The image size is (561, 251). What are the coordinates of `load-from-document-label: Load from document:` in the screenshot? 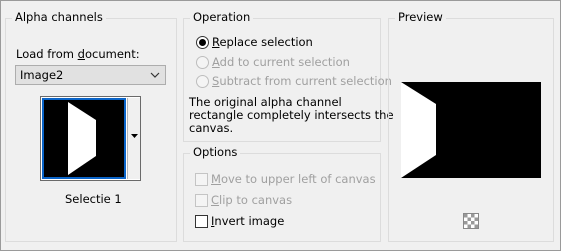 It's located at (78, 54).